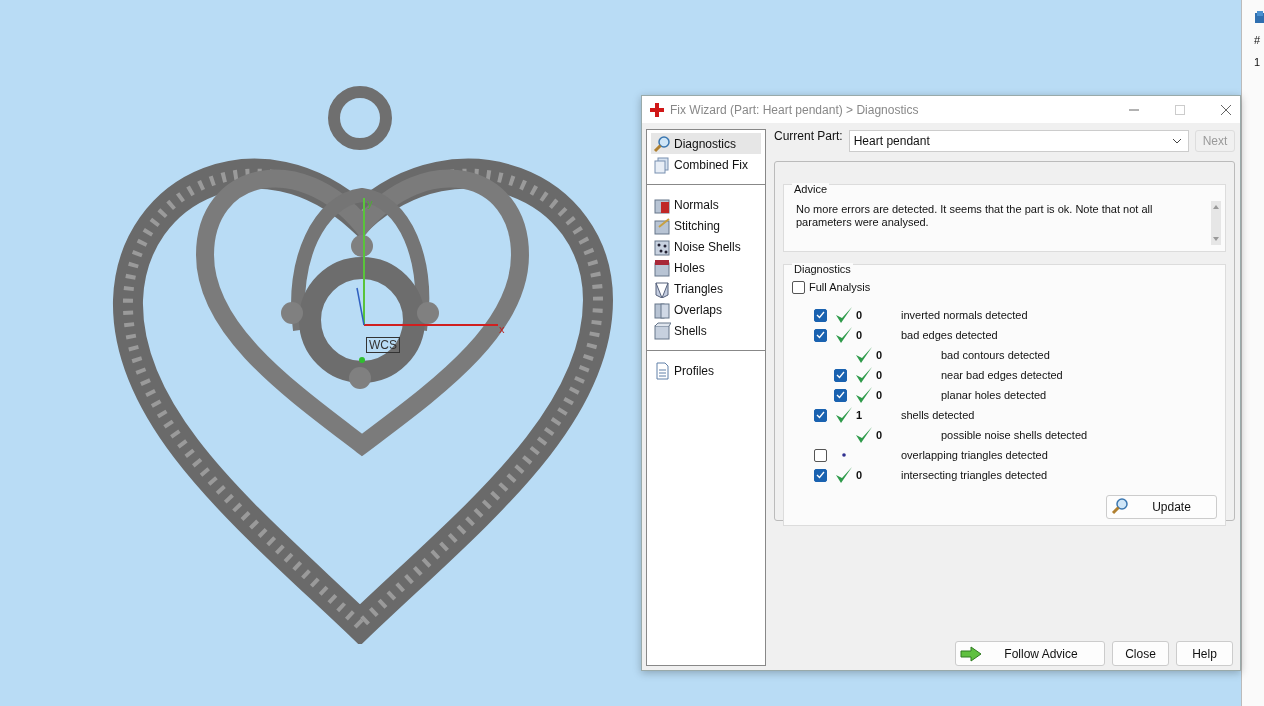 The image size is (1264, 706). What do you see at coordinates (706, 225) in the screenshot?
I see `nav-item: Stitching` at bounding box center [706, 225].